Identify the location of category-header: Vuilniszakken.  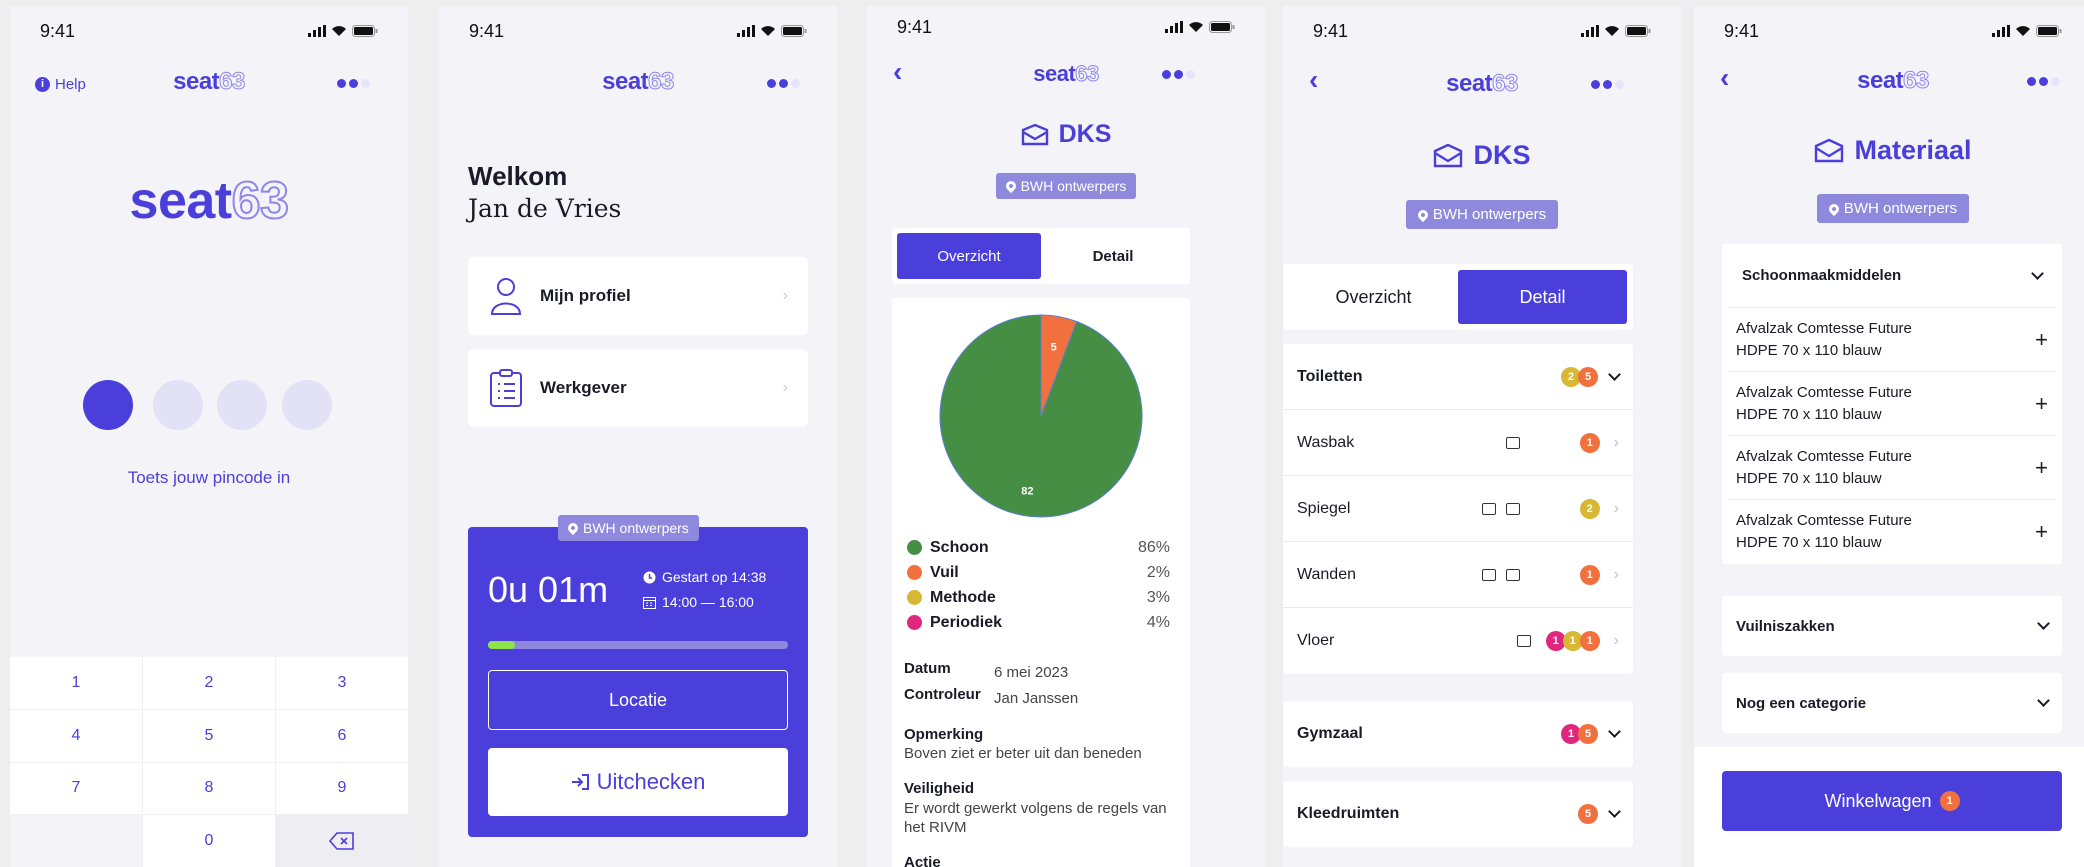
(1892, 626).